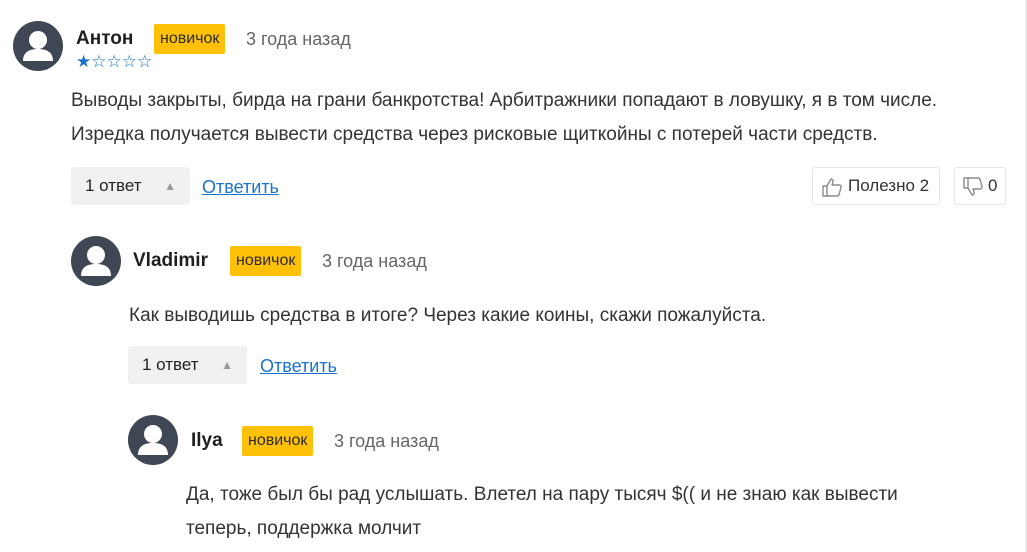  What do you see at coordinates (884, 185) in the screenshot?
I see `helpful-label: Полезно` at bounding box center [884, 185].